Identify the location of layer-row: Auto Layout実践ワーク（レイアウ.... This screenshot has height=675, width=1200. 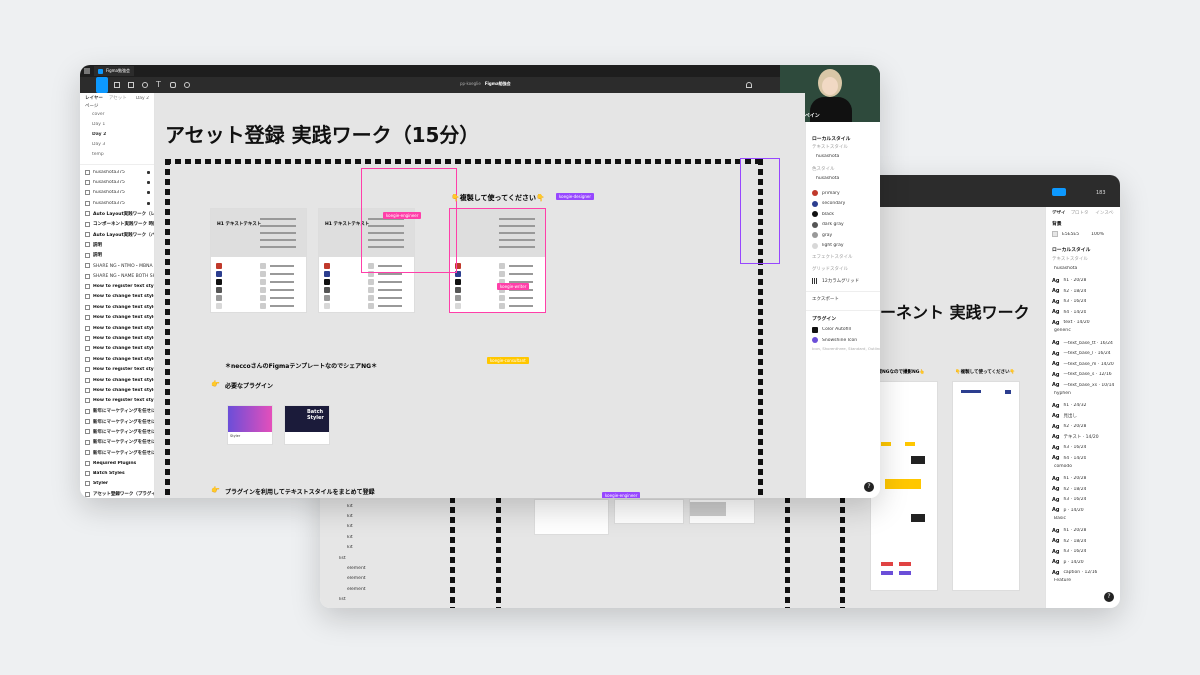
(117, 214).